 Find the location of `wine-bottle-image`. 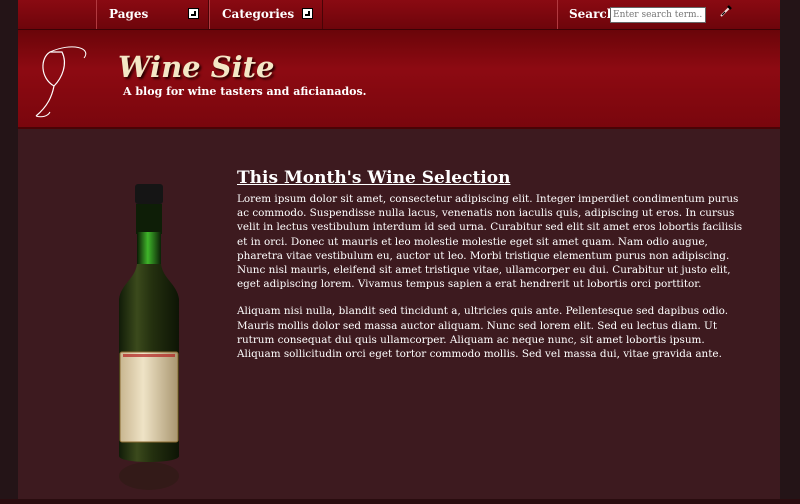

wine-bottle-image is located at coordinates (149, 337).